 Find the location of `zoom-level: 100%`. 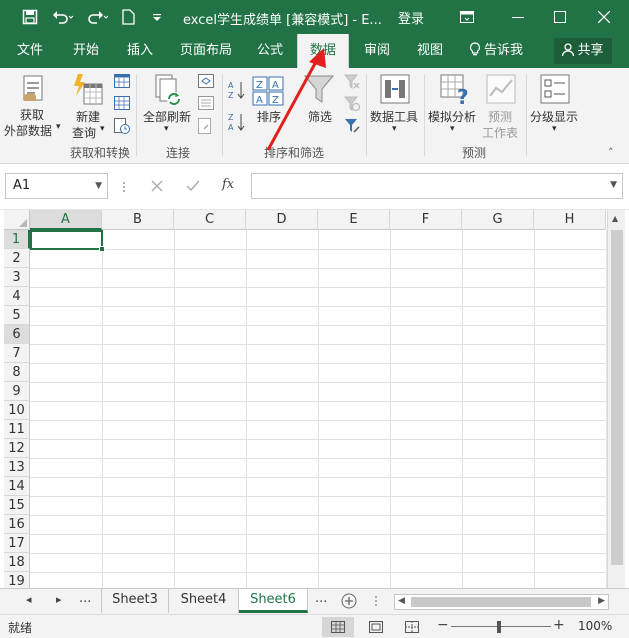

zoom-level: 100% is located at coordinates (595, 626).